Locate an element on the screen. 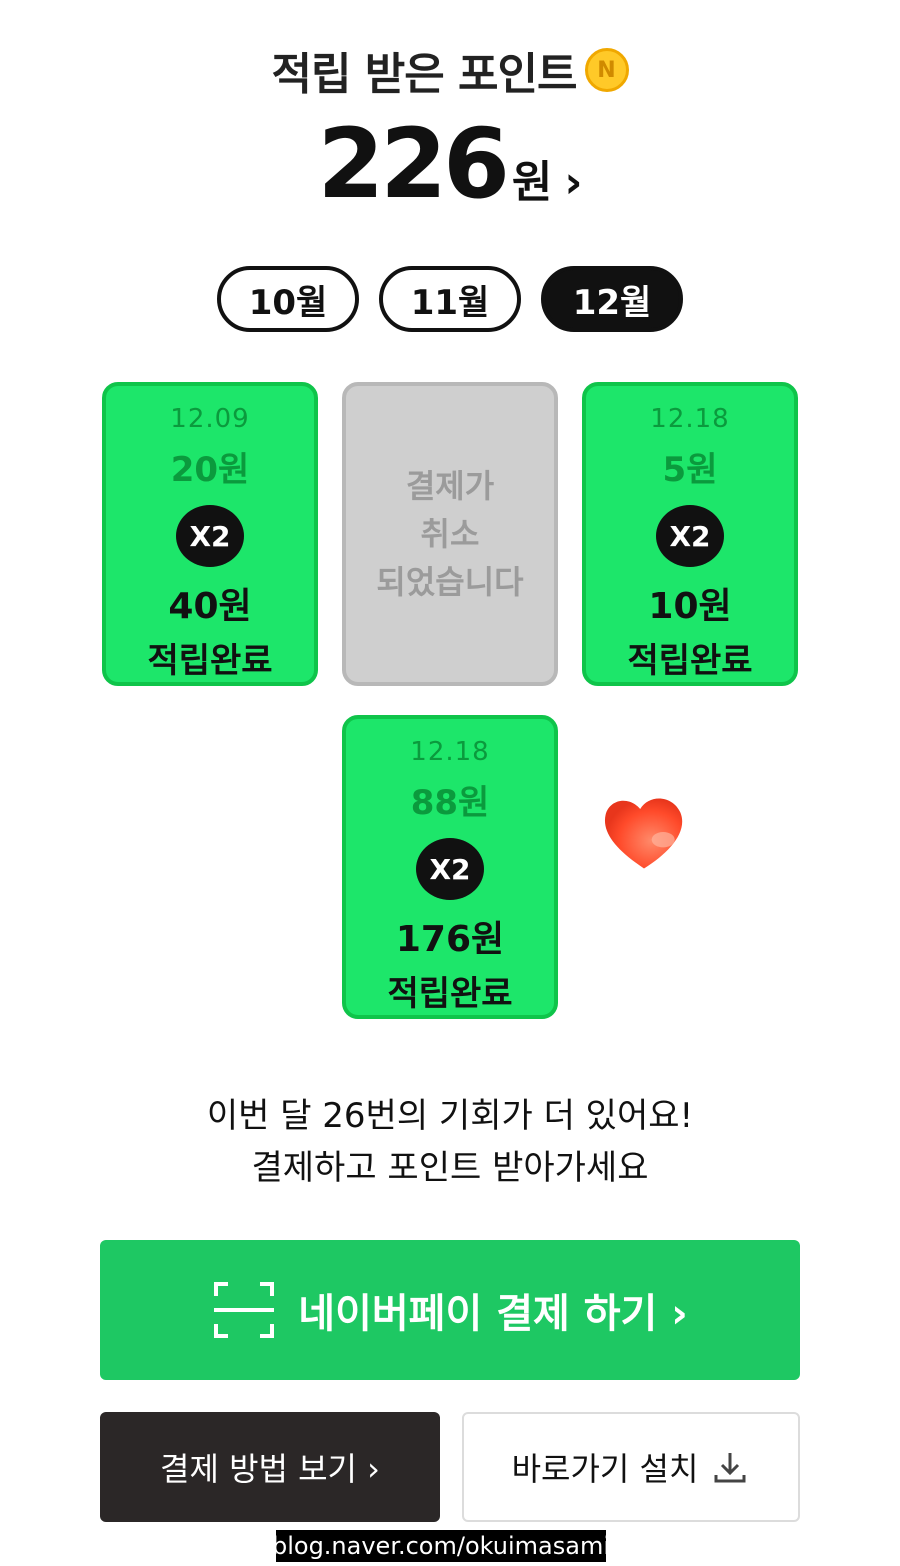 The width and height of the screenshot is (900, 1566). tab-october: 10월 is located at coordinates (288, 299).